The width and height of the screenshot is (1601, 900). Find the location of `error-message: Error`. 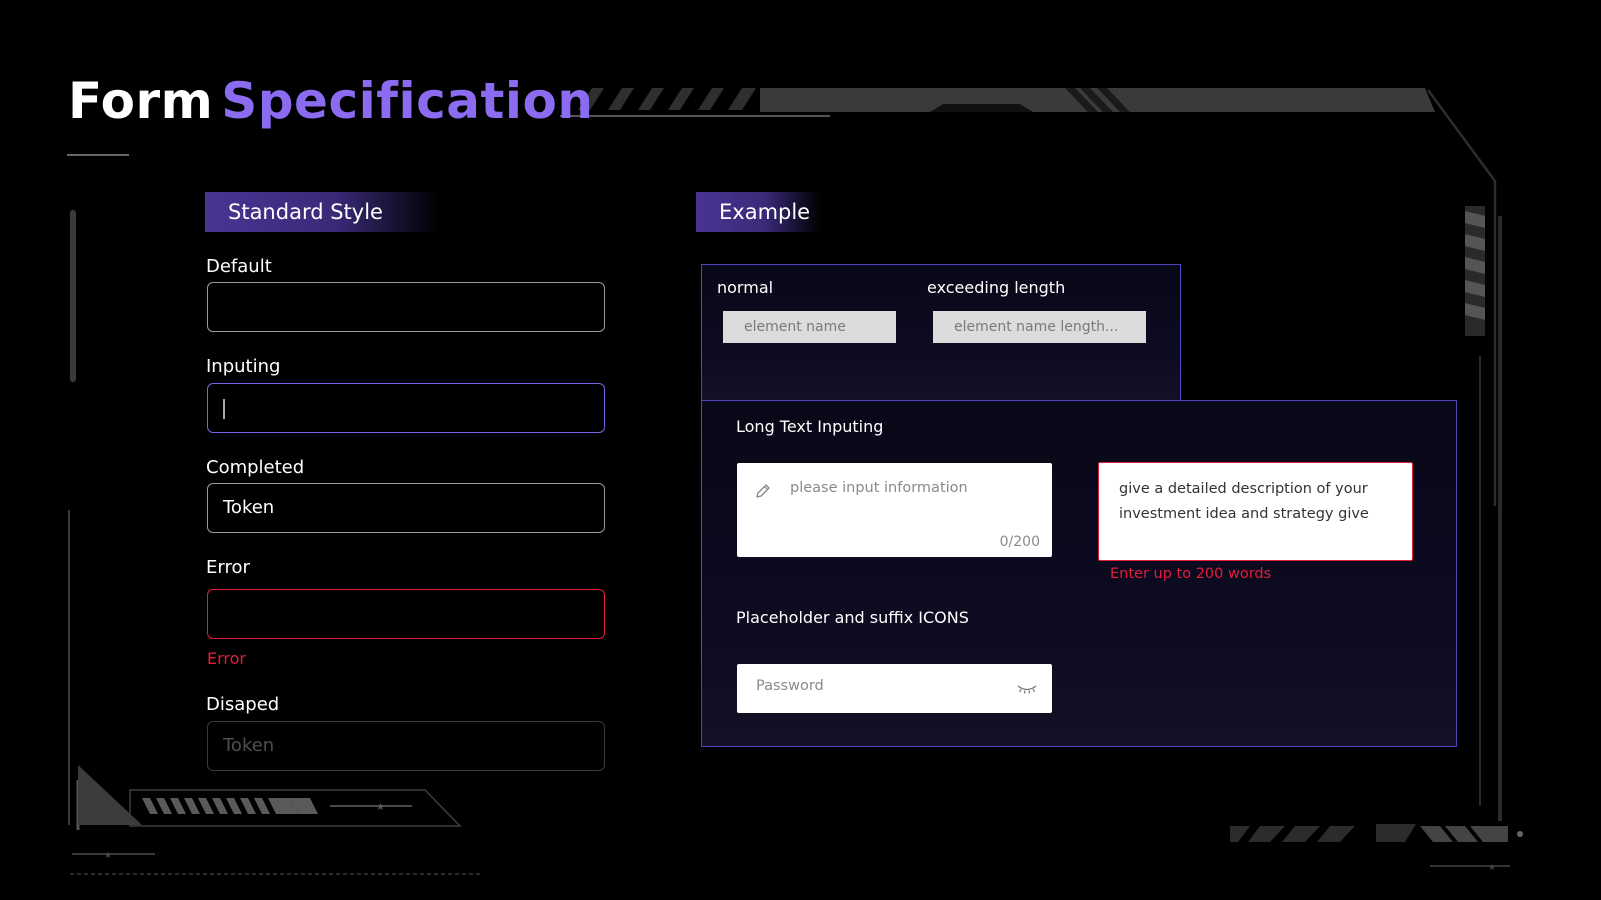

error-message: Error is located at coordinates (226, 658).